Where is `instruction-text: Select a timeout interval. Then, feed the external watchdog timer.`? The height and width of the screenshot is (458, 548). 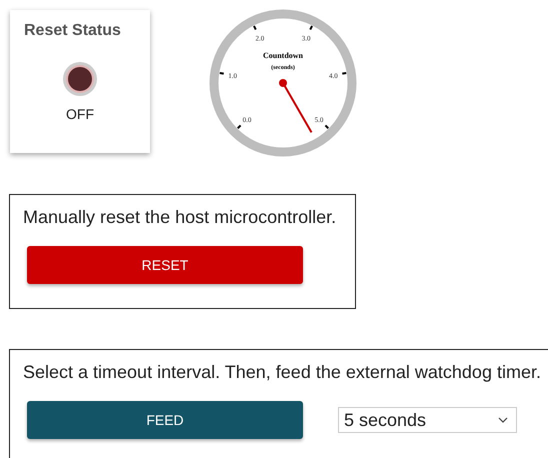 instruction-text: Select a timeout interval. Then, feed the external watchdog timer. is located at coordinates (282, 372).